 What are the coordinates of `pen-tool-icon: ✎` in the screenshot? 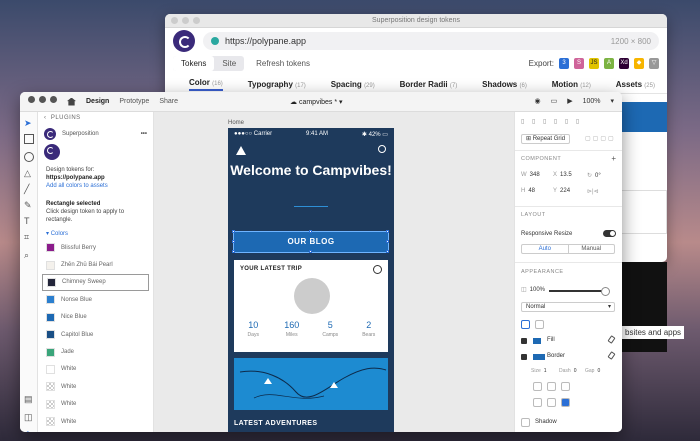 It's located at (29, 205).